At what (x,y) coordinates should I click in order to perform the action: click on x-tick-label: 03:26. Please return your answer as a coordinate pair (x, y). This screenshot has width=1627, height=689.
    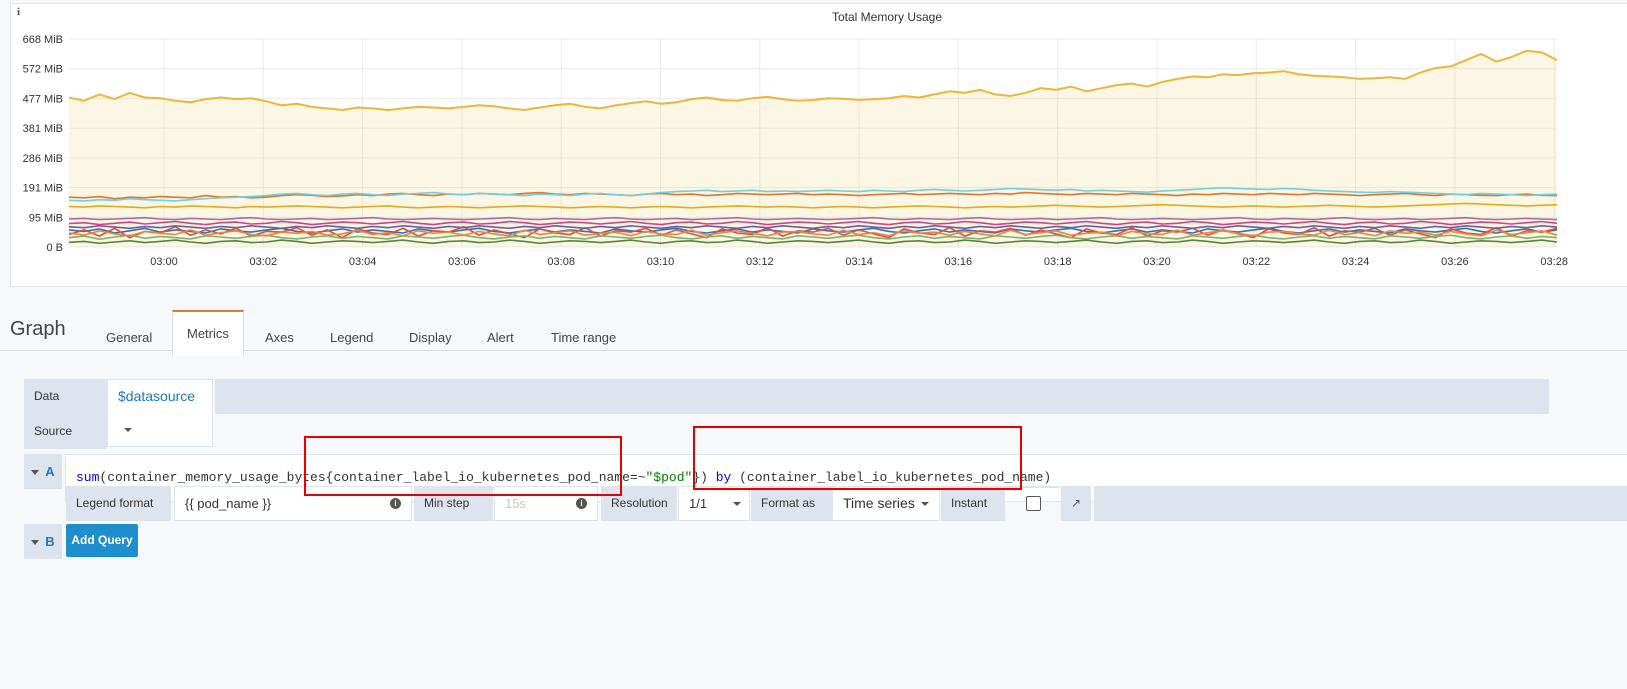
    Looking at the image, I should click on (1455, 262).